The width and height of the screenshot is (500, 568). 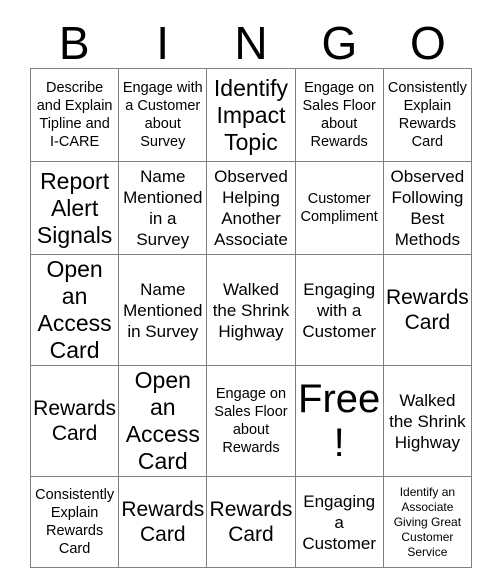 I want to click on bingo-cell-text: Engage with a Customer about Survey, so click(x=162, y=115).